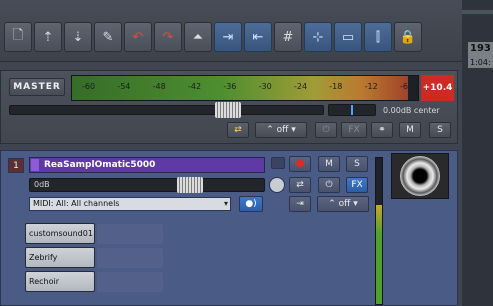 The image size is (493, 306). Describe the element at coordinates (228, 37) in the screenshot. I see `ripple-edit-button: ⇥` at that location.